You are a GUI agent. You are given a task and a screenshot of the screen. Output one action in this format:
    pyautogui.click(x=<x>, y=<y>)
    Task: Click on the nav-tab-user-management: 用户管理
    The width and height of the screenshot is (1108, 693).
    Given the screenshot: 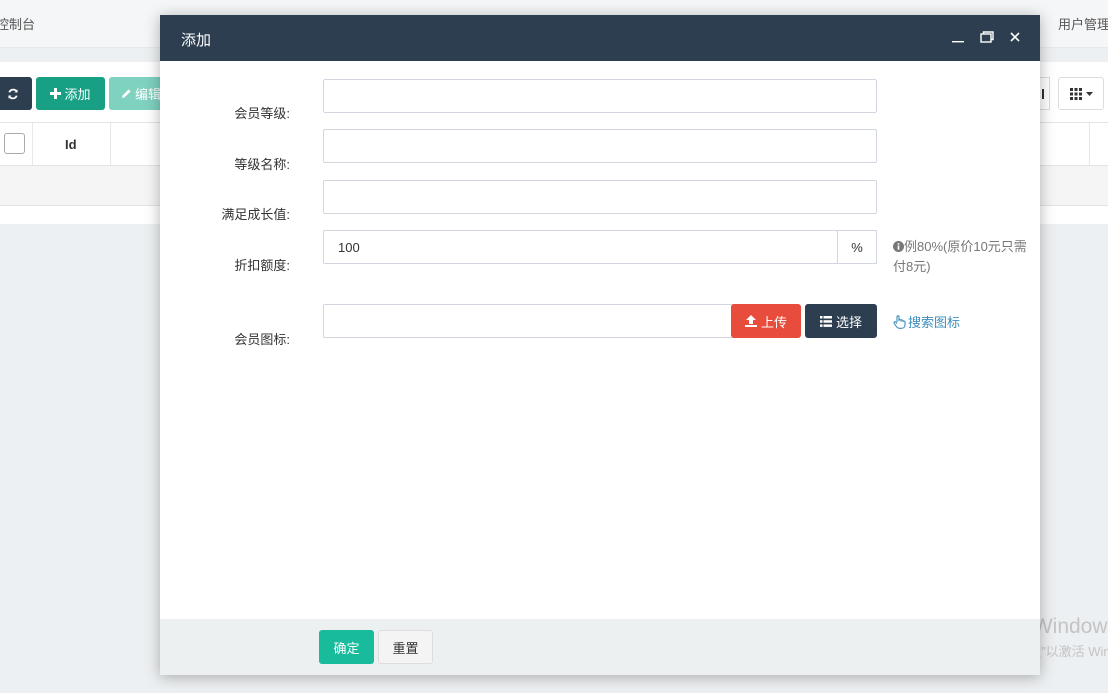 What is the action you would take?
    pyautogui.click(x=1083, y=23)
    